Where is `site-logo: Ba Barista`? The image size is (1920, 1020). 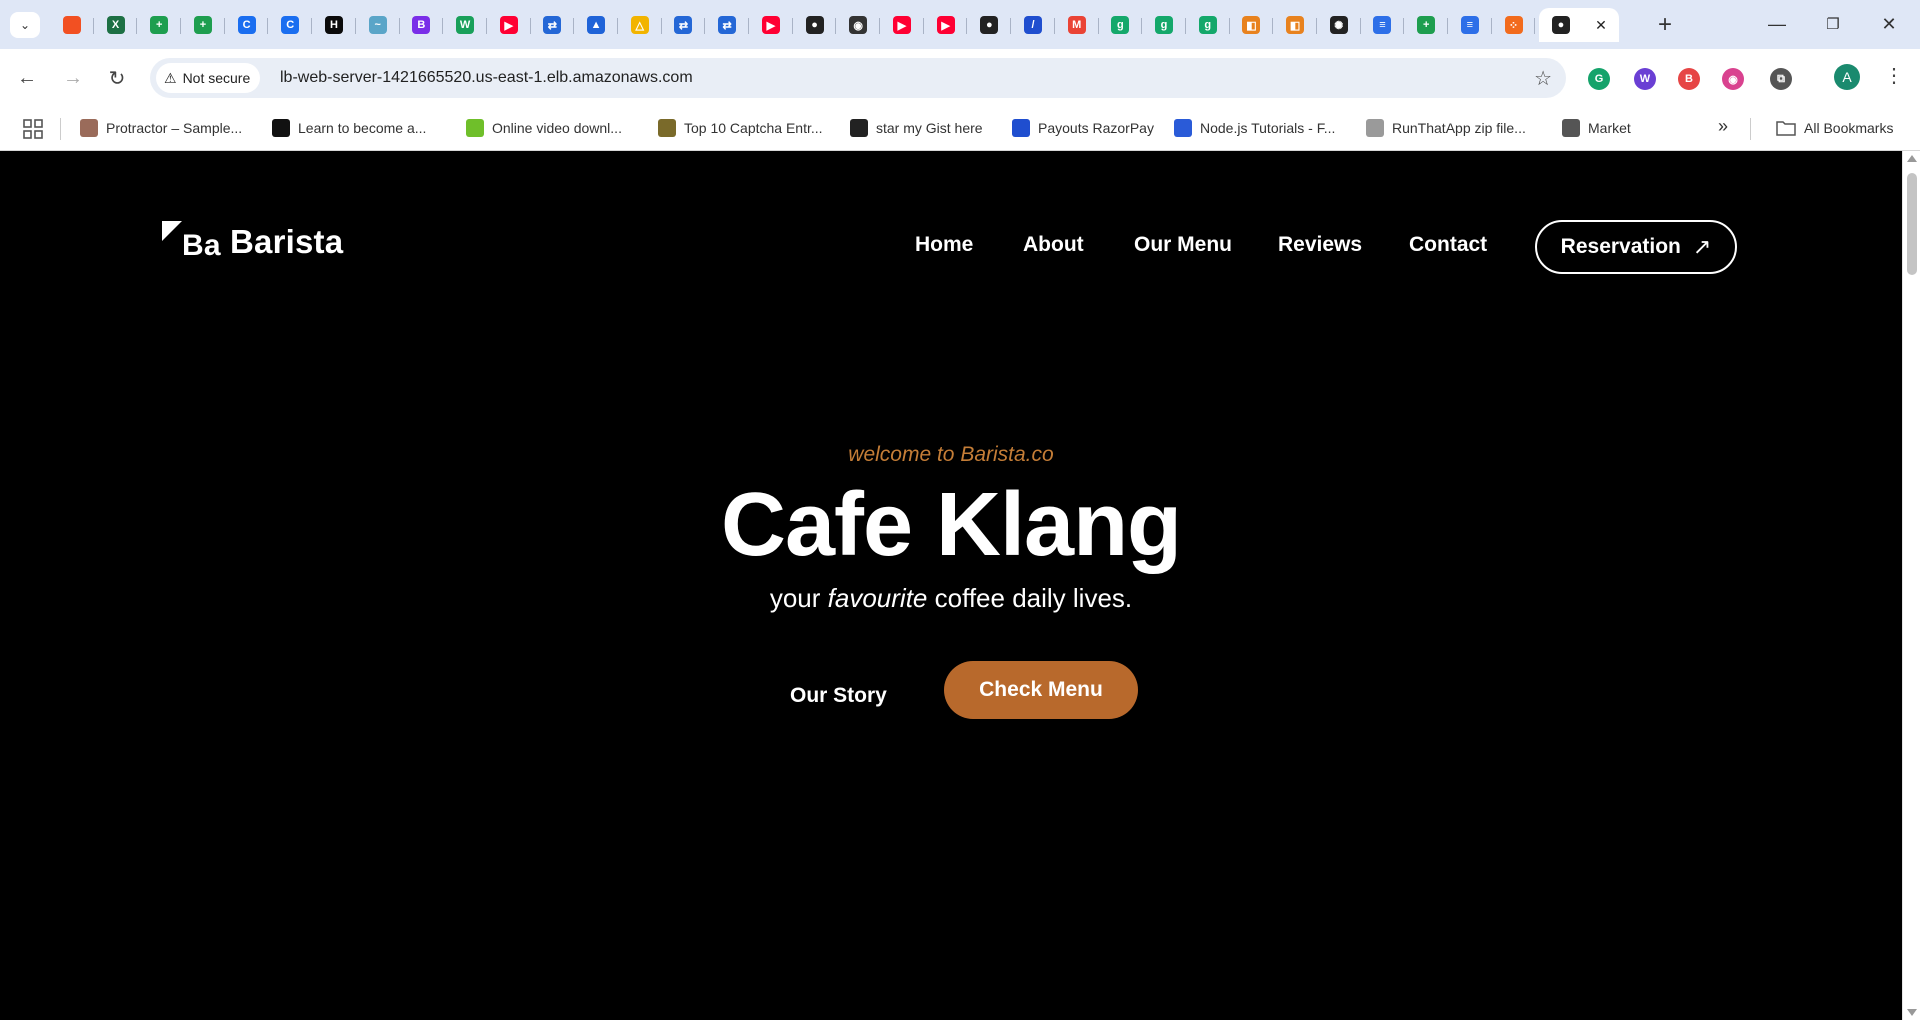
site-logo: Ba Barista is located at coordinates (253, 241).